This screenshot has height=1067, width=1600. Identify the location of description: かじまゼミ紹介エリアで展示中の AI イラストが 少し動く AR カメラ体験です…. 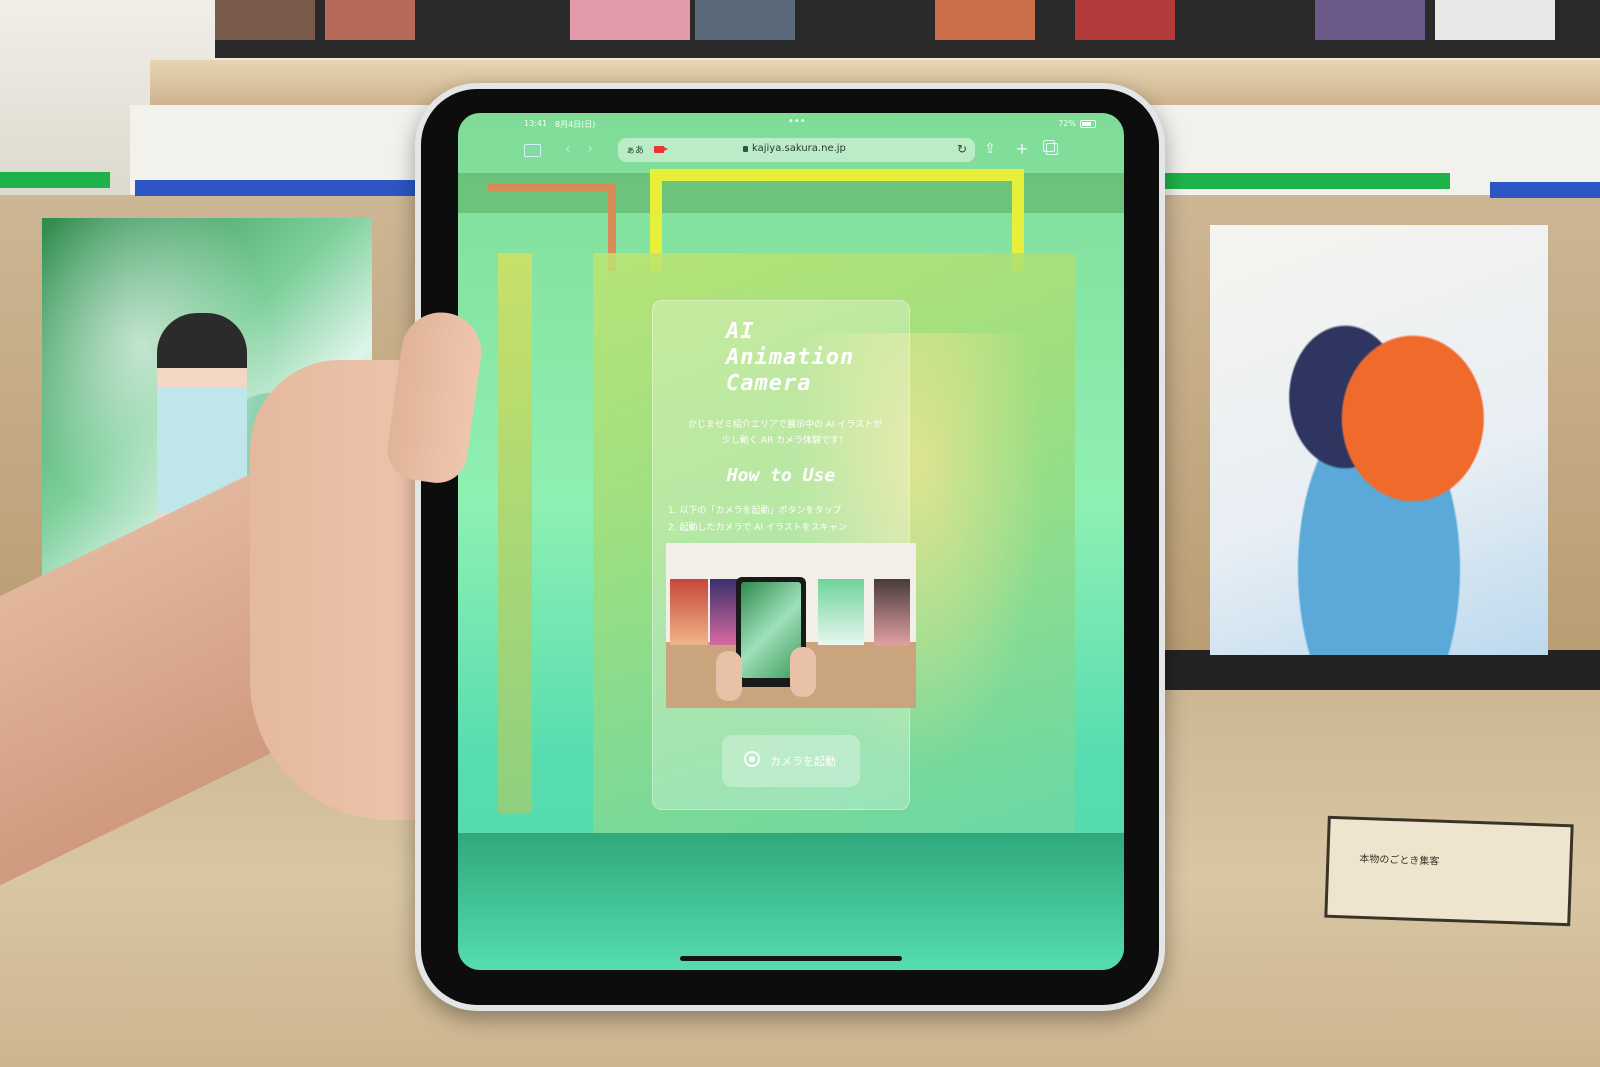
(785, 433).